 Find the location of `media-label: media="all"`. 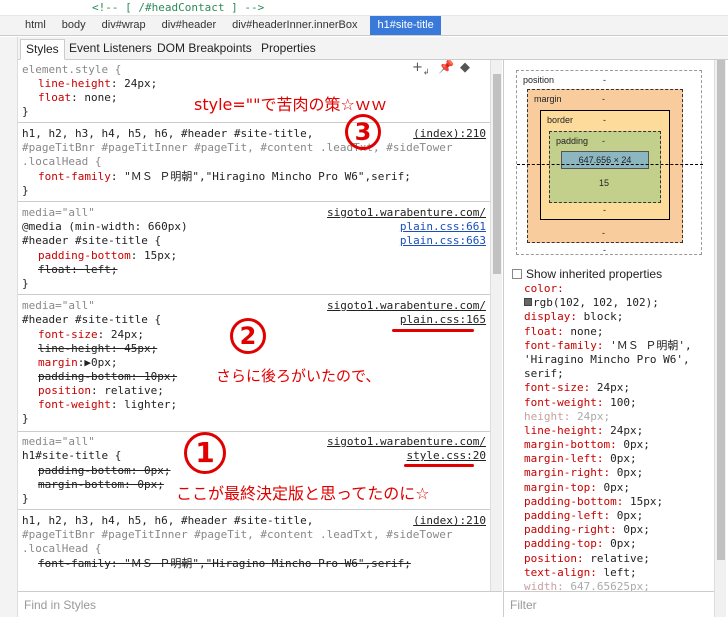

media-label: media="all" is located at coordinates (58, 305).